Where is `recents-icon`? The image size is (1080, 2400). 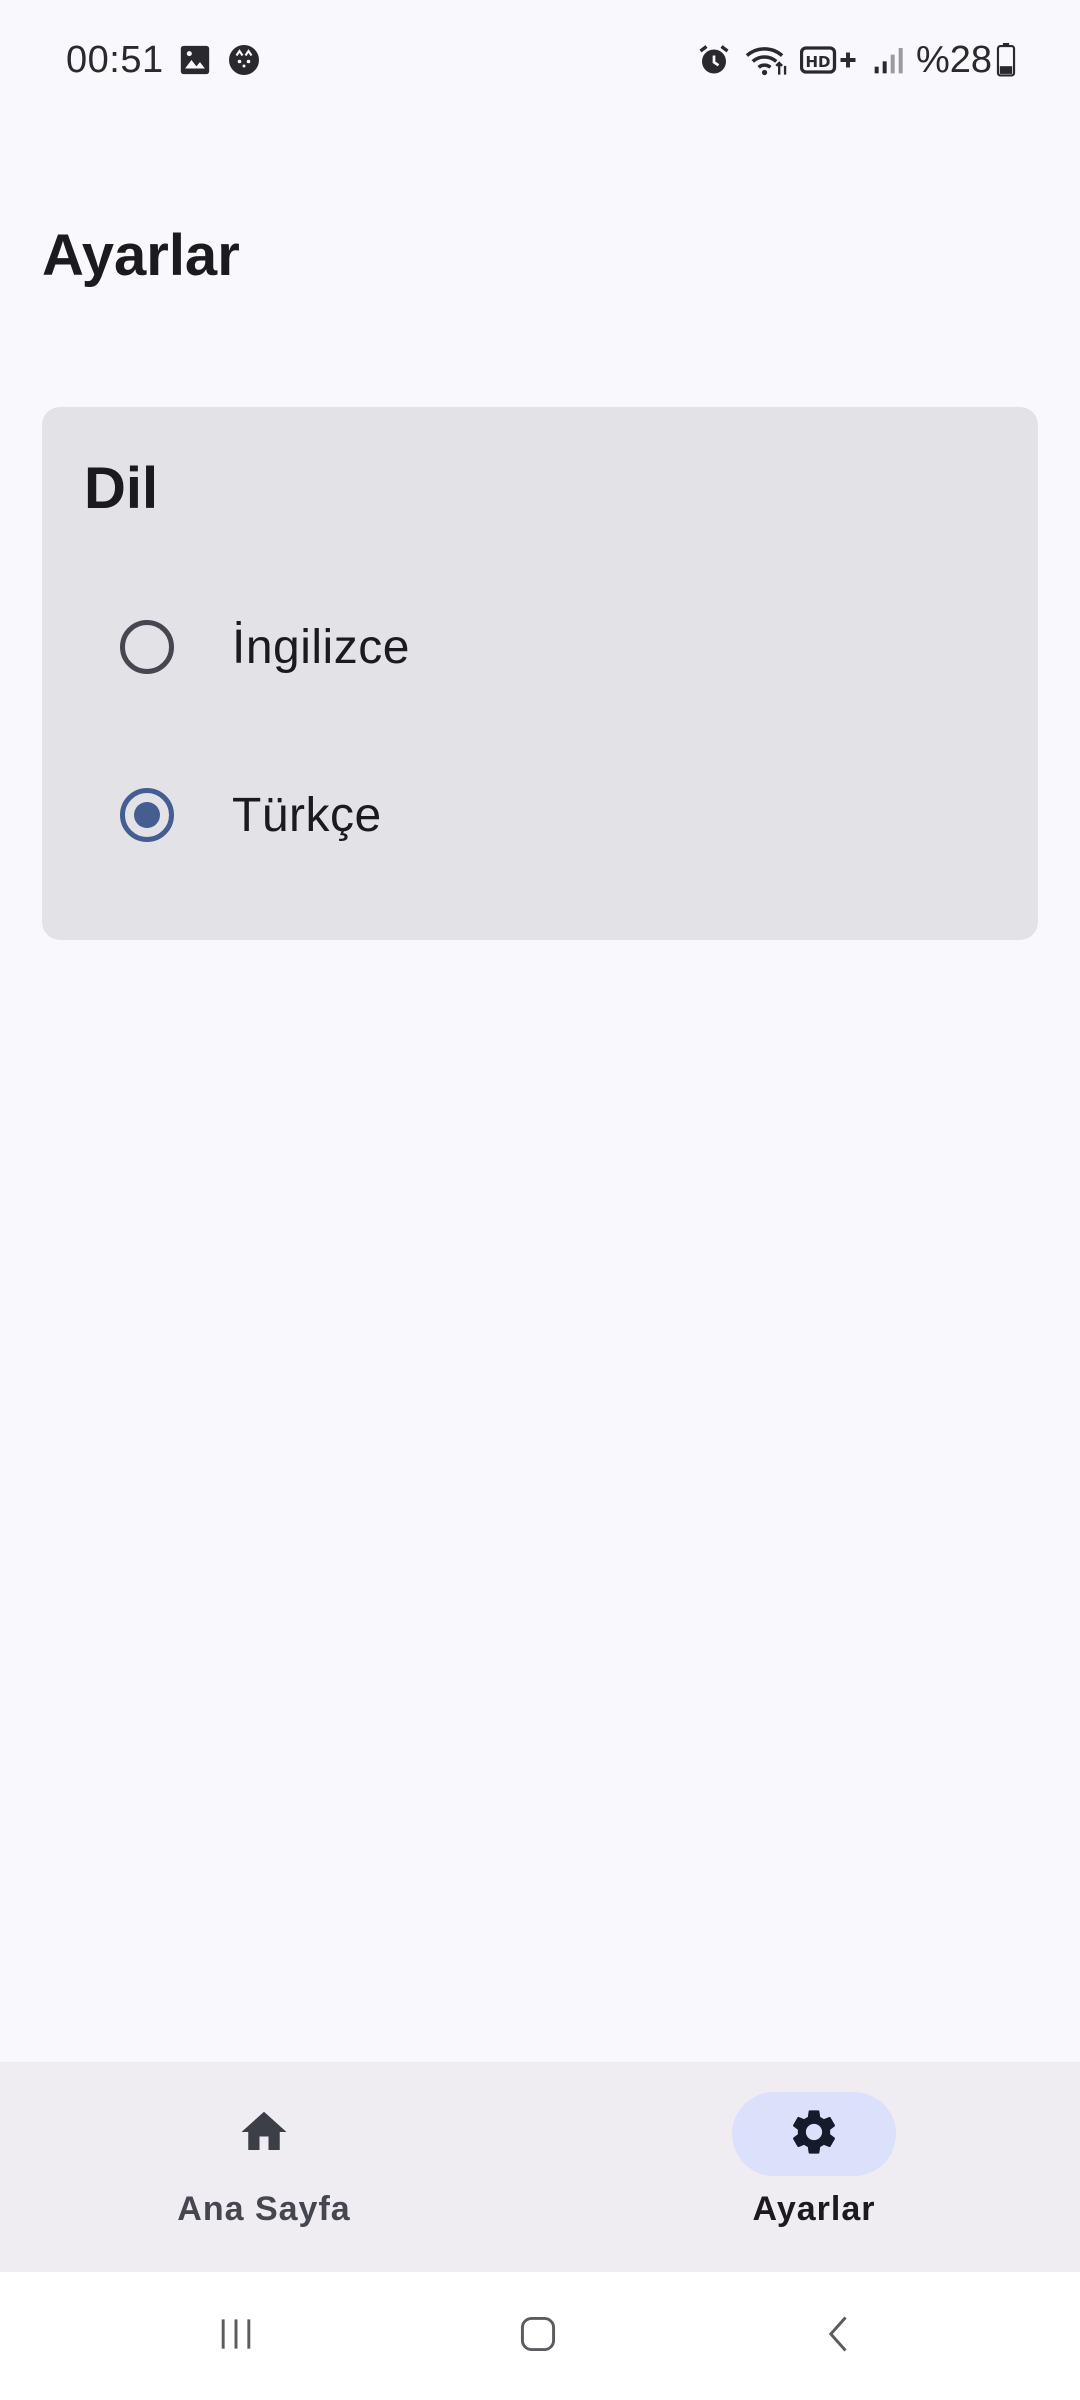
recents-icon is located at coordinates (236, 2336).